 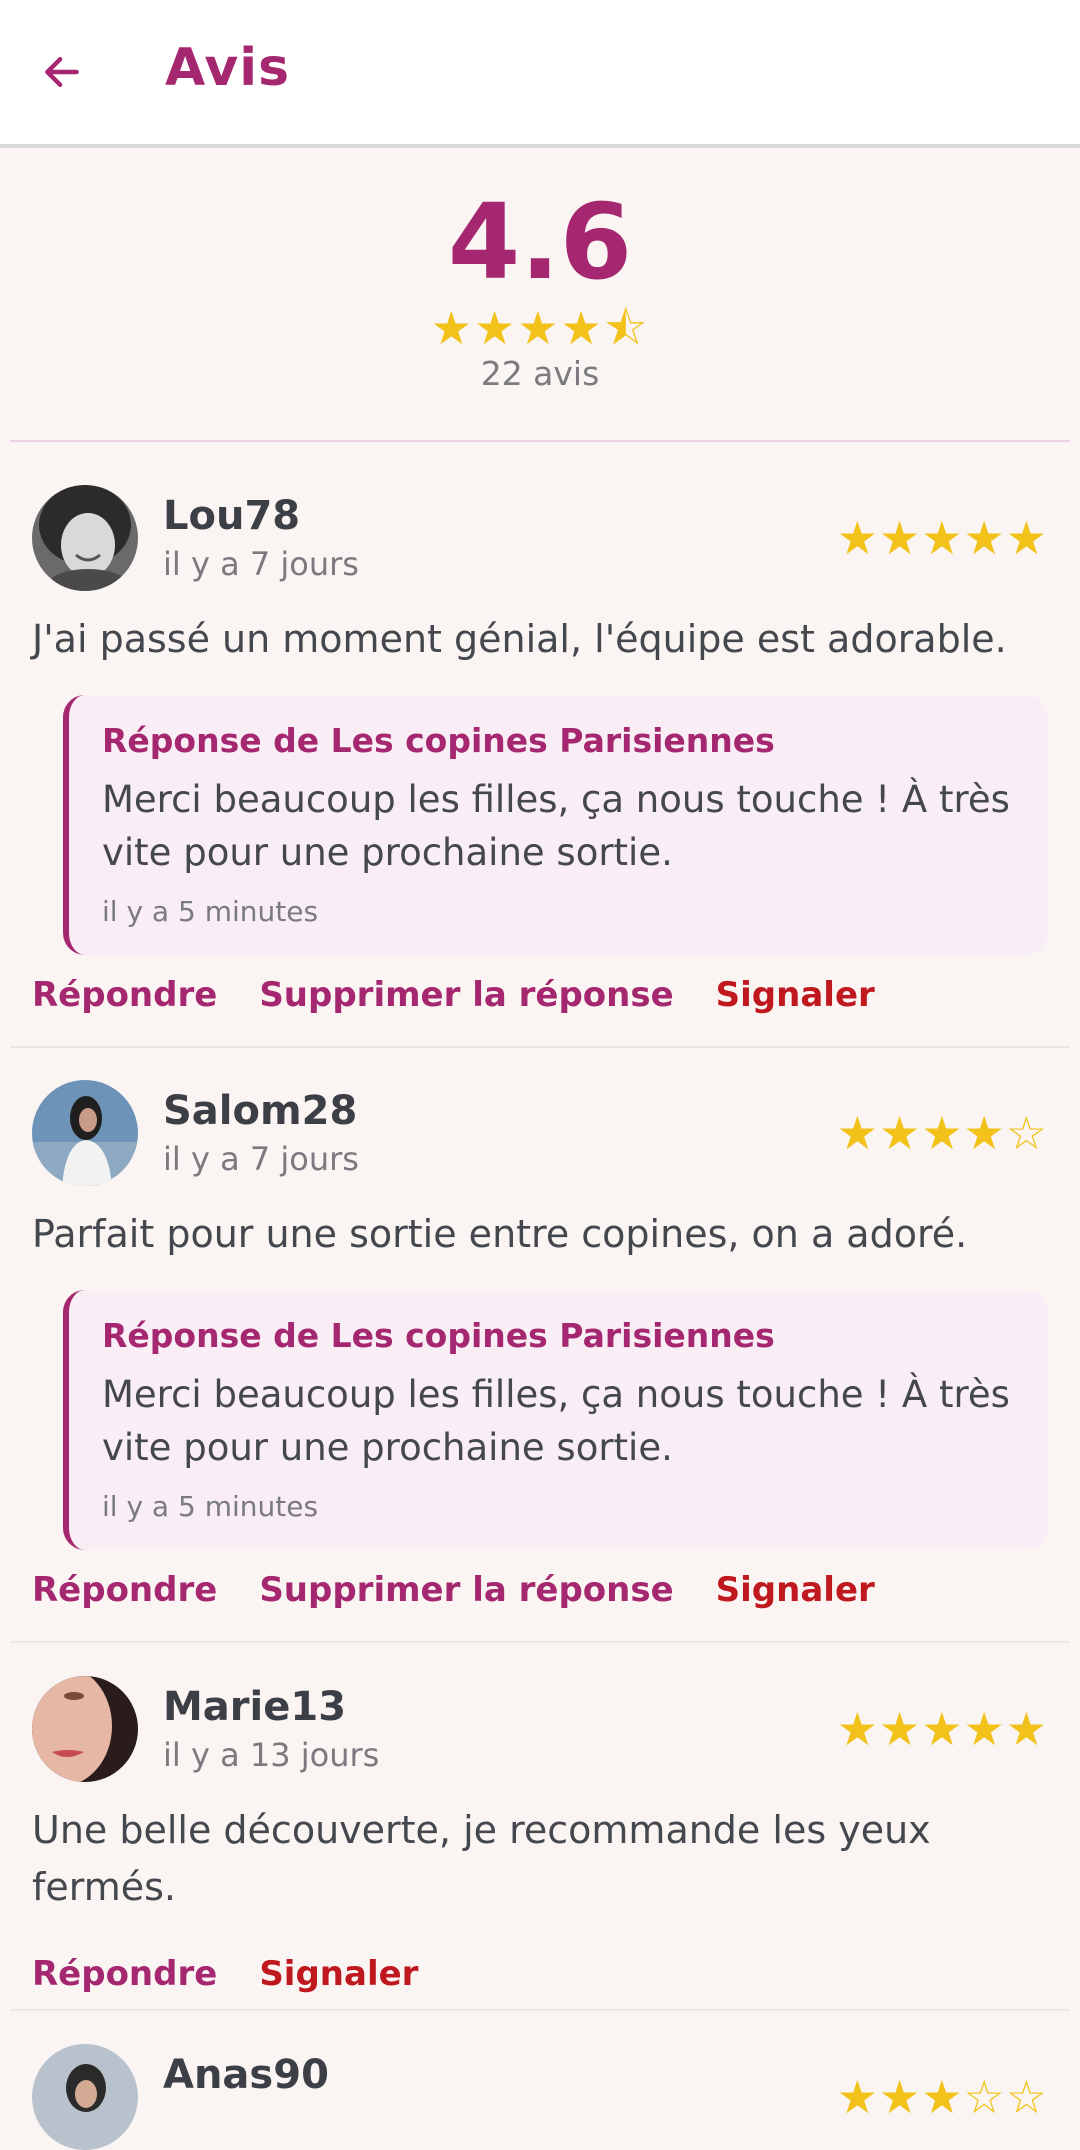 I want to click on arrow-left-icon, so click(x=62, y=72).